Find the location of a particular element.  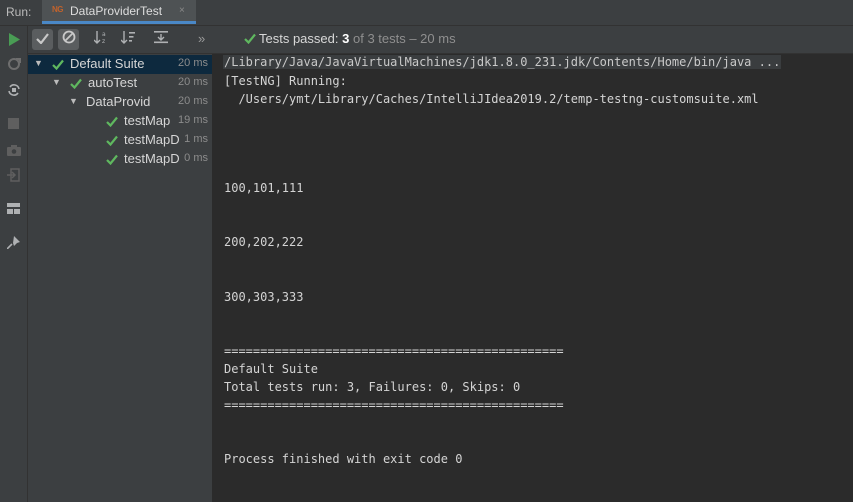

more-chevron-icon: » is located at coordinates (201, 38).